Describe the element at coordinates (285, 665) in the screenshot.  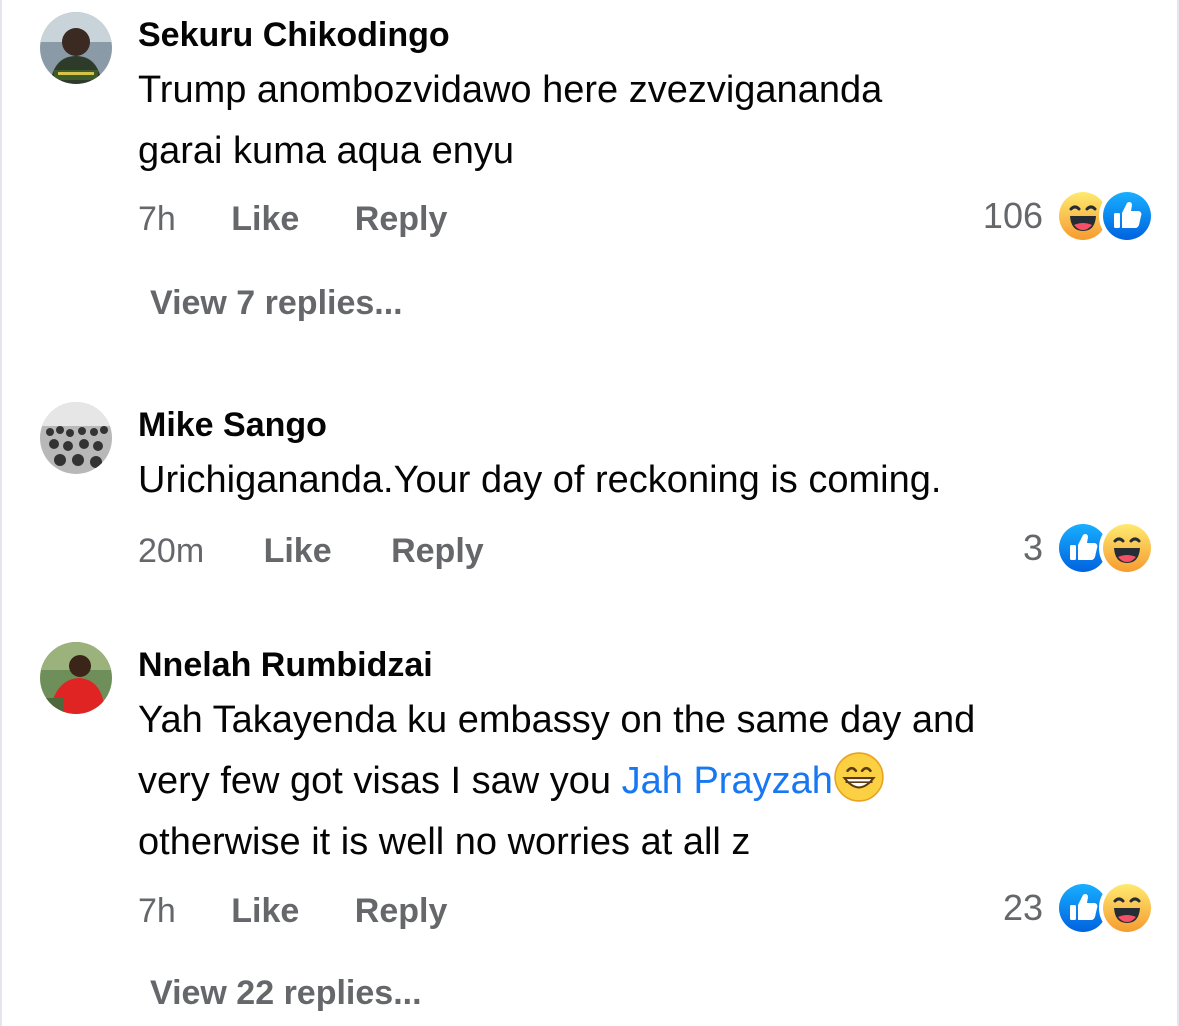
I see `comment-author: Nnelah Rumbidzai` at that location.